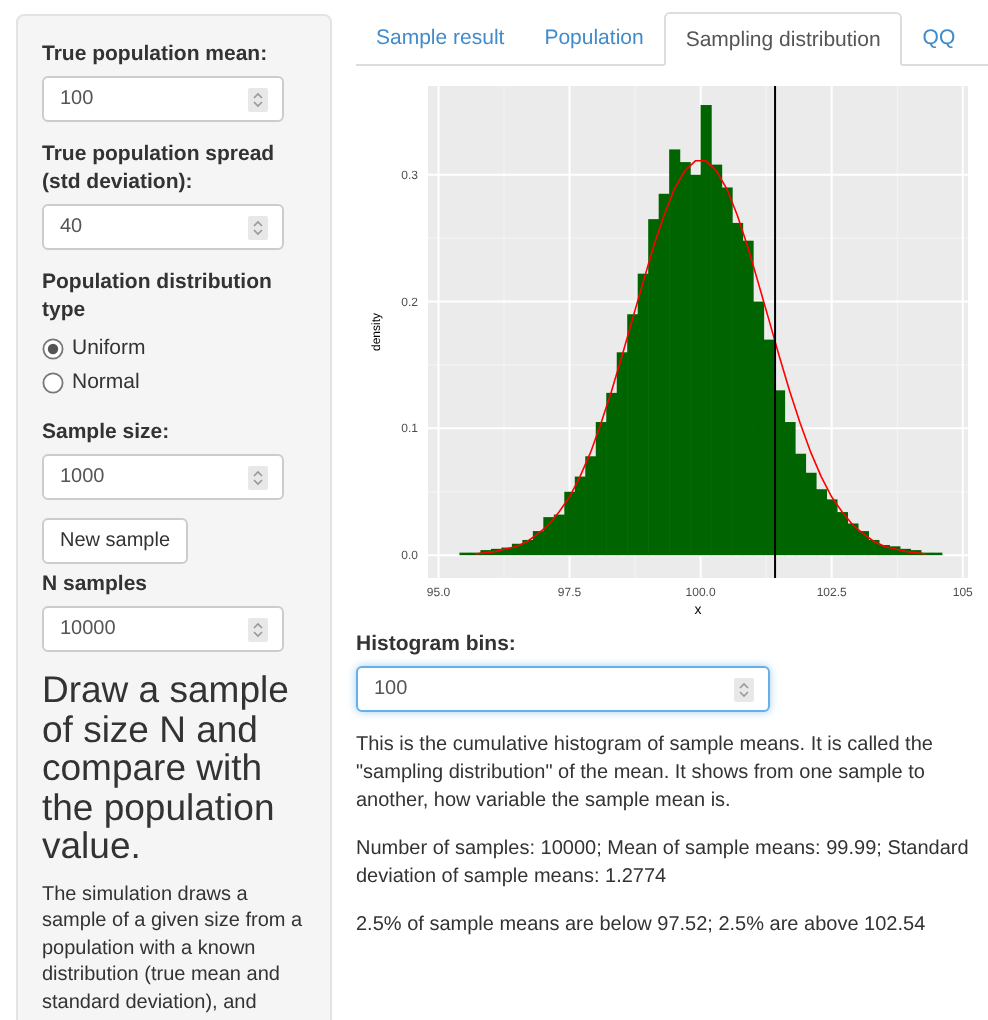 Image resolution: width=988 pixels, height=1020 pixels. Describe the element at coordinates (163, 227) in the screenshot. I see `number-field: 40` at that location.